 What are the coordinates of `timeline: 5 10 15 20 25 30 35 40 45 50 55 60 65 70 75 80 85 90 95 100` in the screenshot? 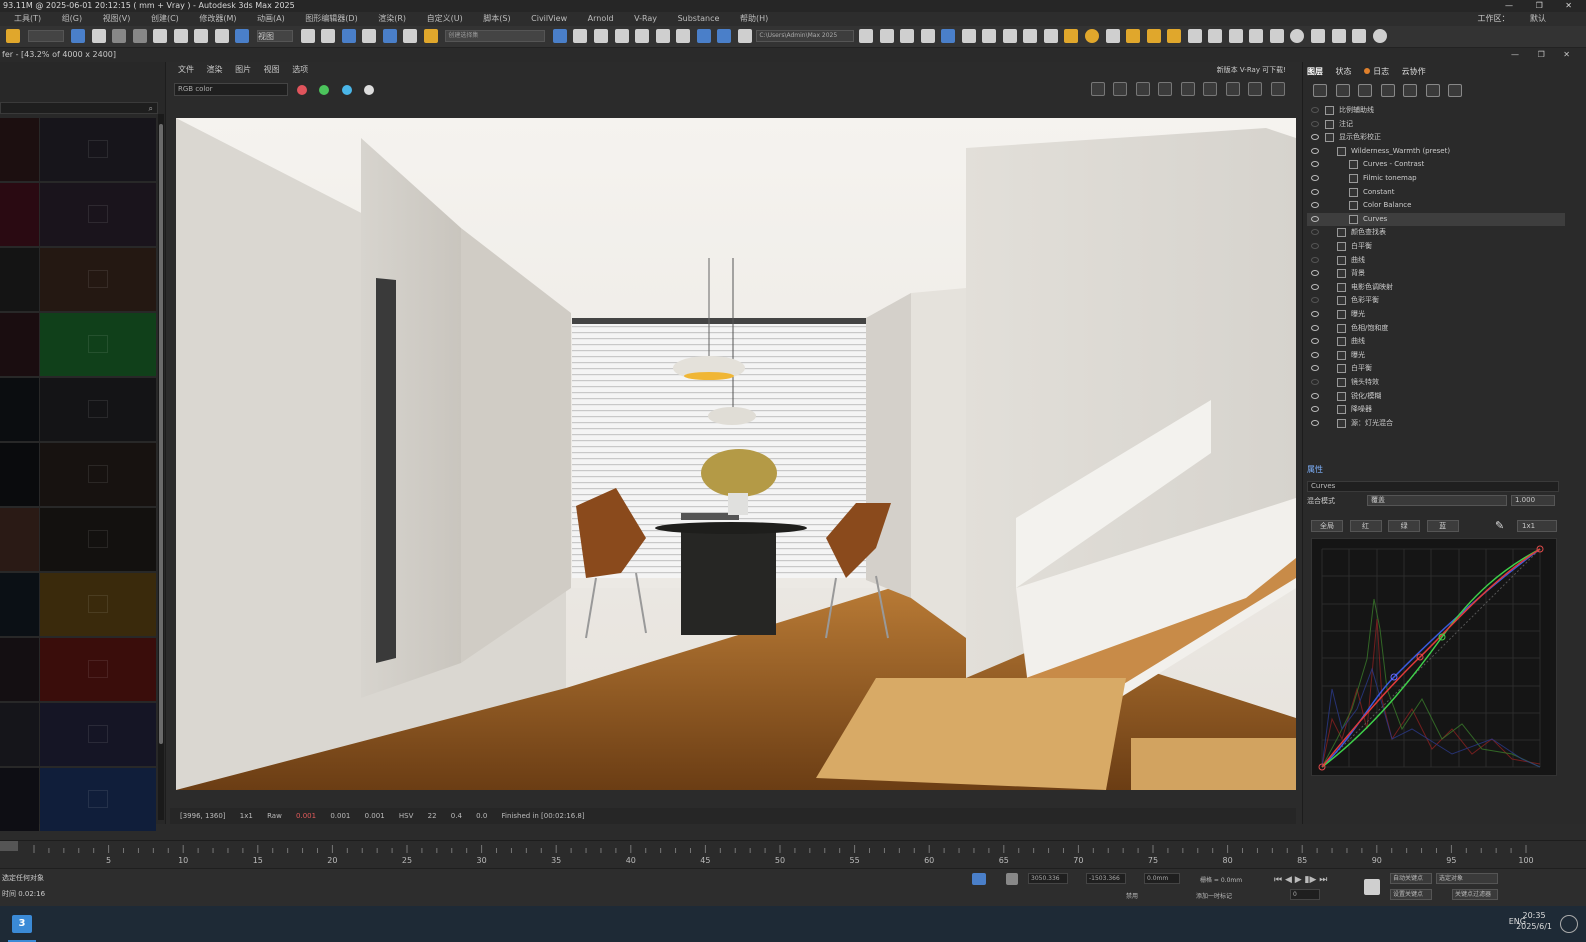 It's located at (793, 853).